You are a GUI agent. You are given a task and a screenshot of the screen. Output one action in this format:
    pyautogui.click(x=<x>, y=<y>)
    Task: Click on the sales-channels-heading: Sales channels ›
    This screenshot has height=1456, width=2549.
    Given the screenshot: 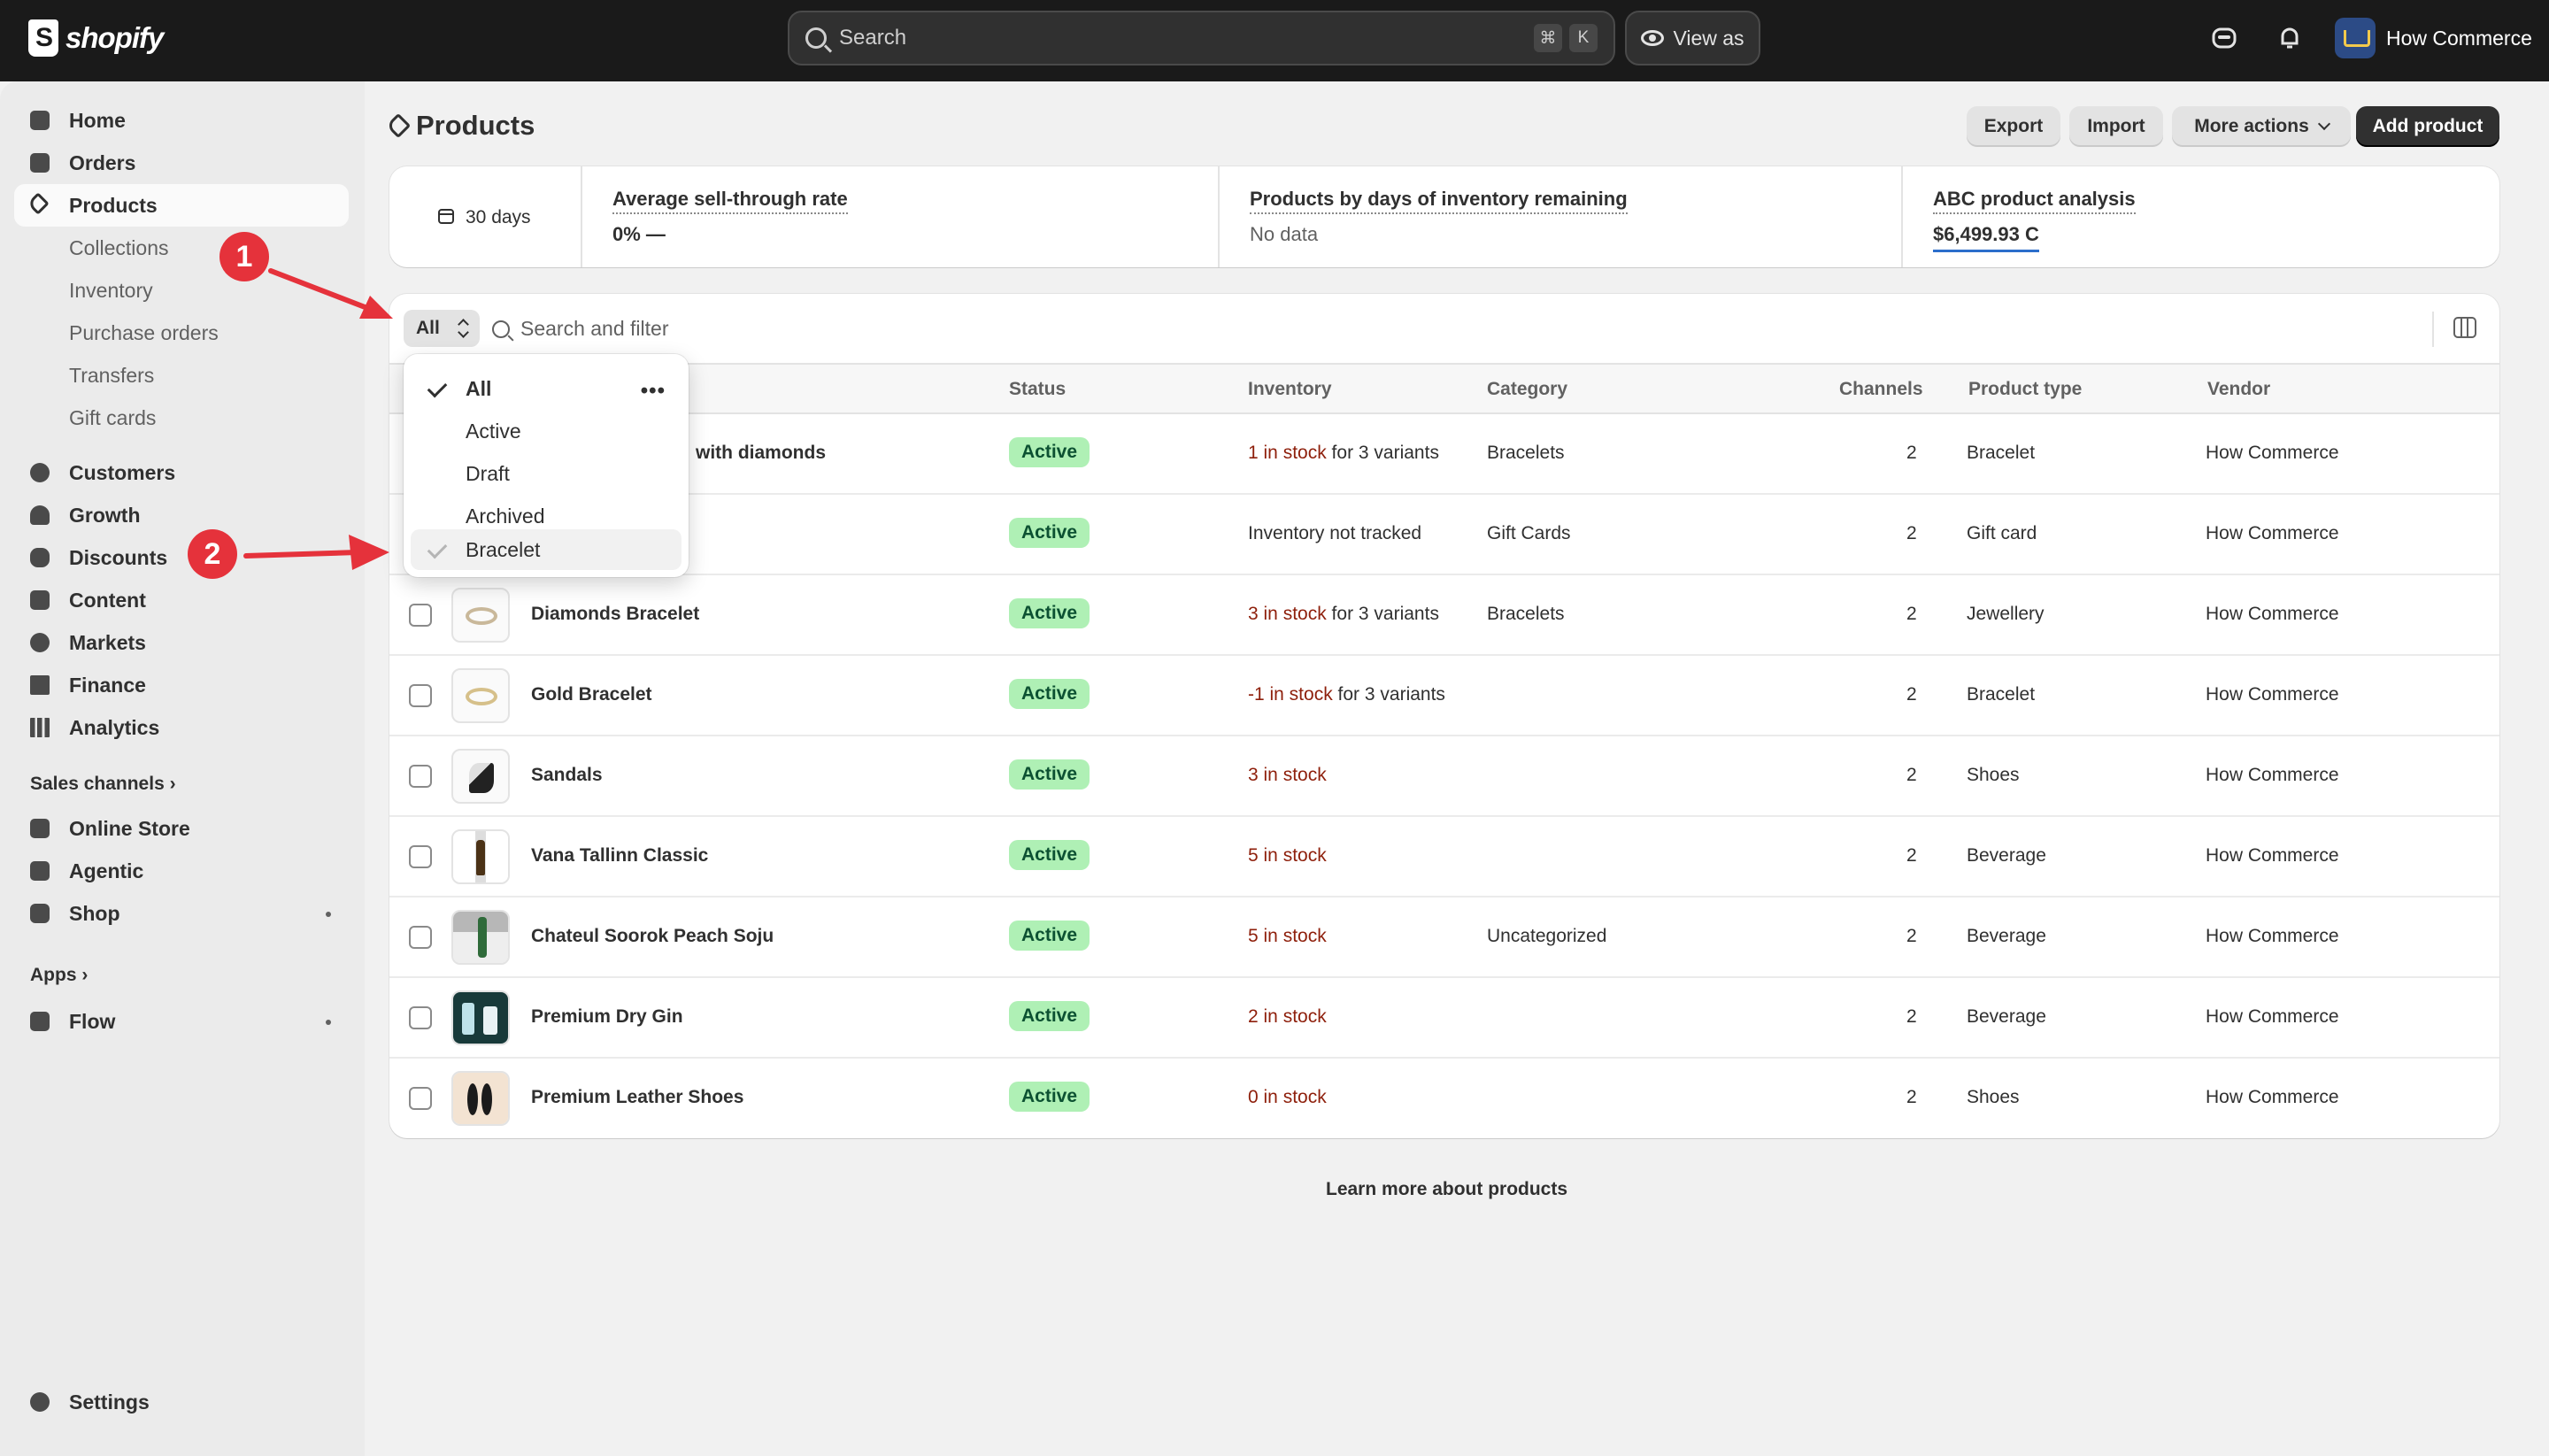 What is the action you would take?
    pyautogui.click(x=103, y=784)
    